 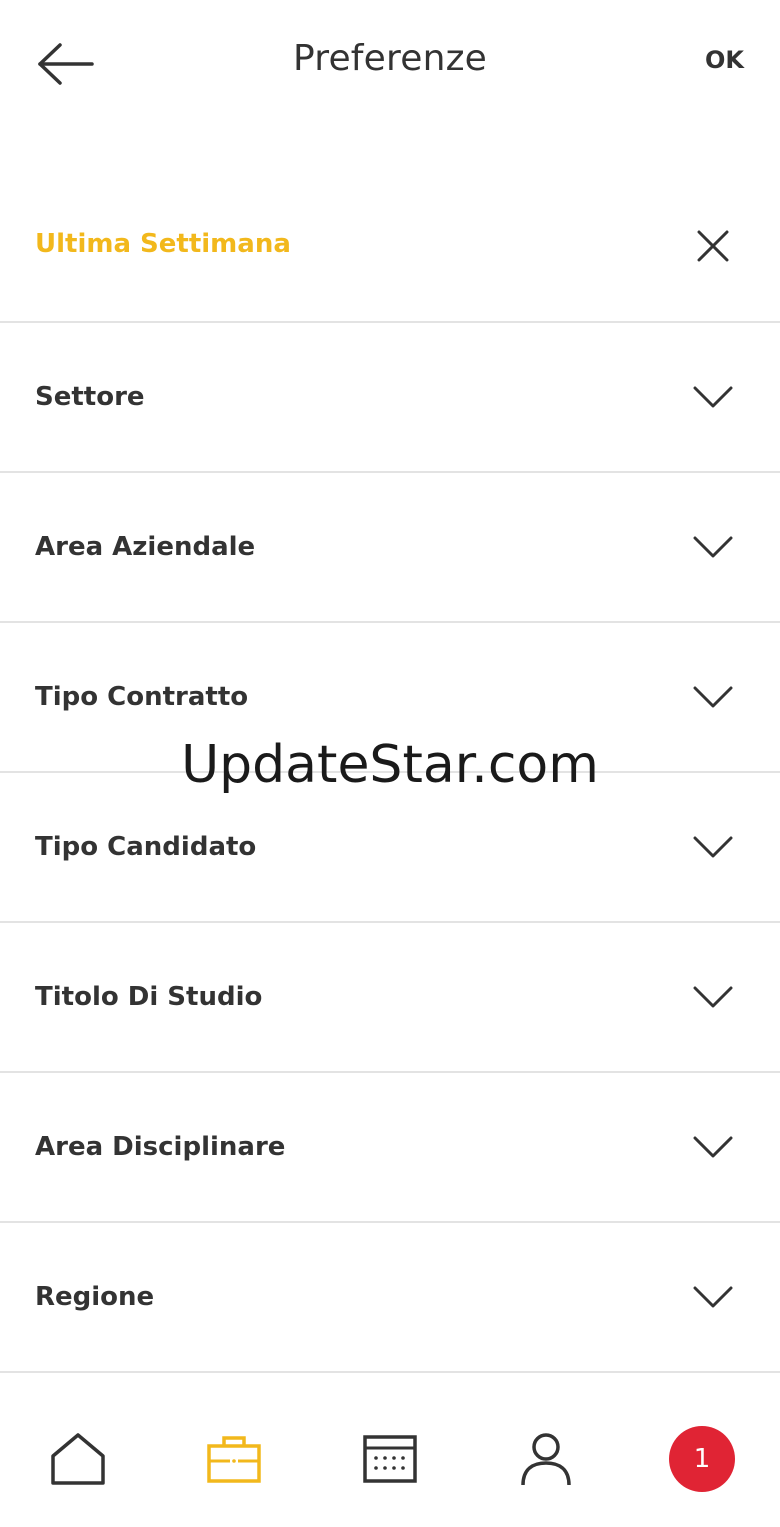 I want to click on filter-label: Regione, so click(x=95, y=1297).